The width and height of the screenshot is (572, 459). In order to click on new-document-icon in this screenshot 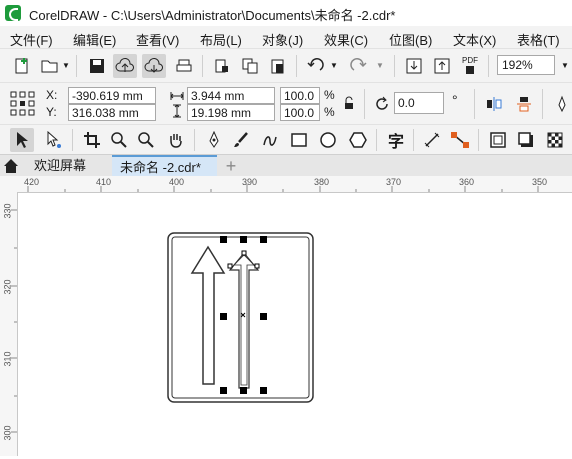, I will do `click(22, 66)`.